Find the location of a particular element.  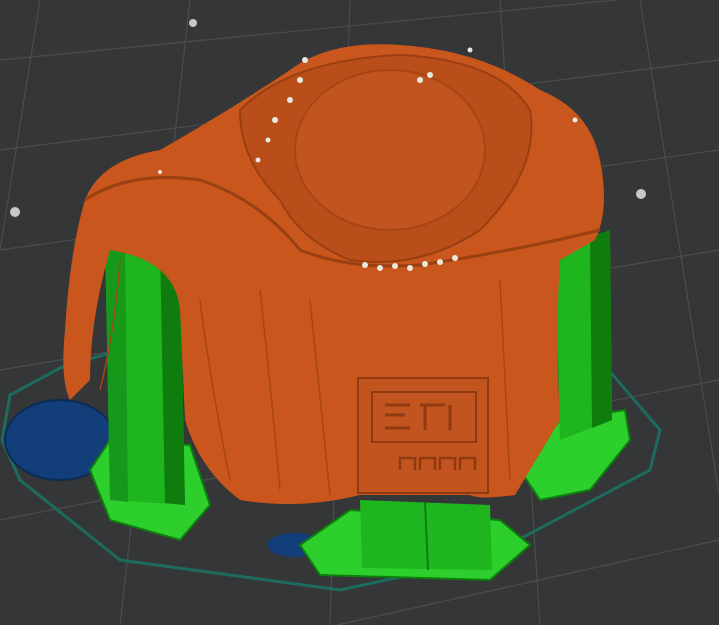

front-panel is located at coordinates (423, 435).